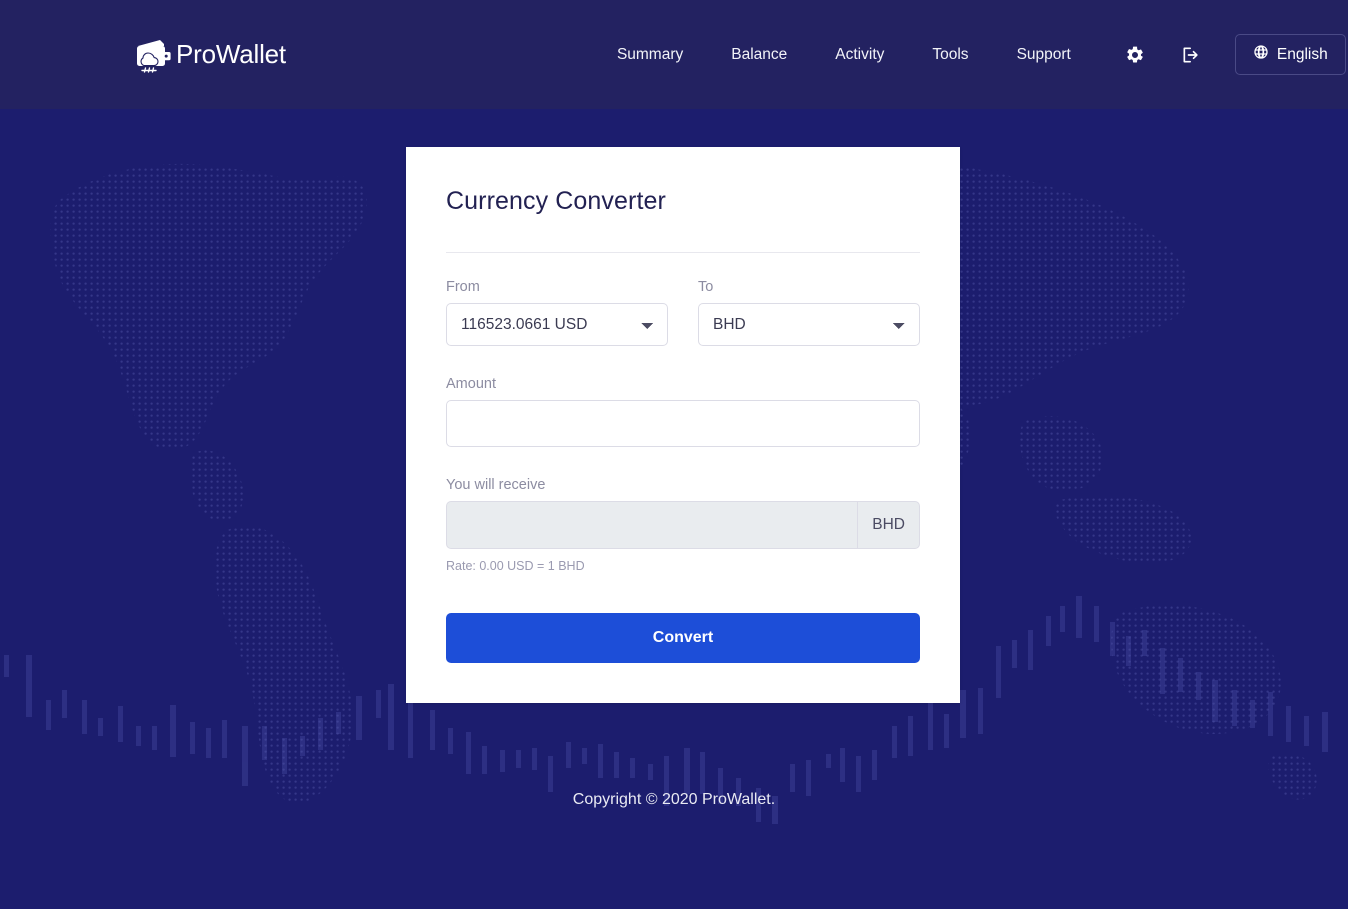 Image resolution: width=1348 pixels, height=909 pixels. What do you see at coordinates (652, 525) in the screenshot?
I see `receive-amount-input` at bounding box center [652, 525].